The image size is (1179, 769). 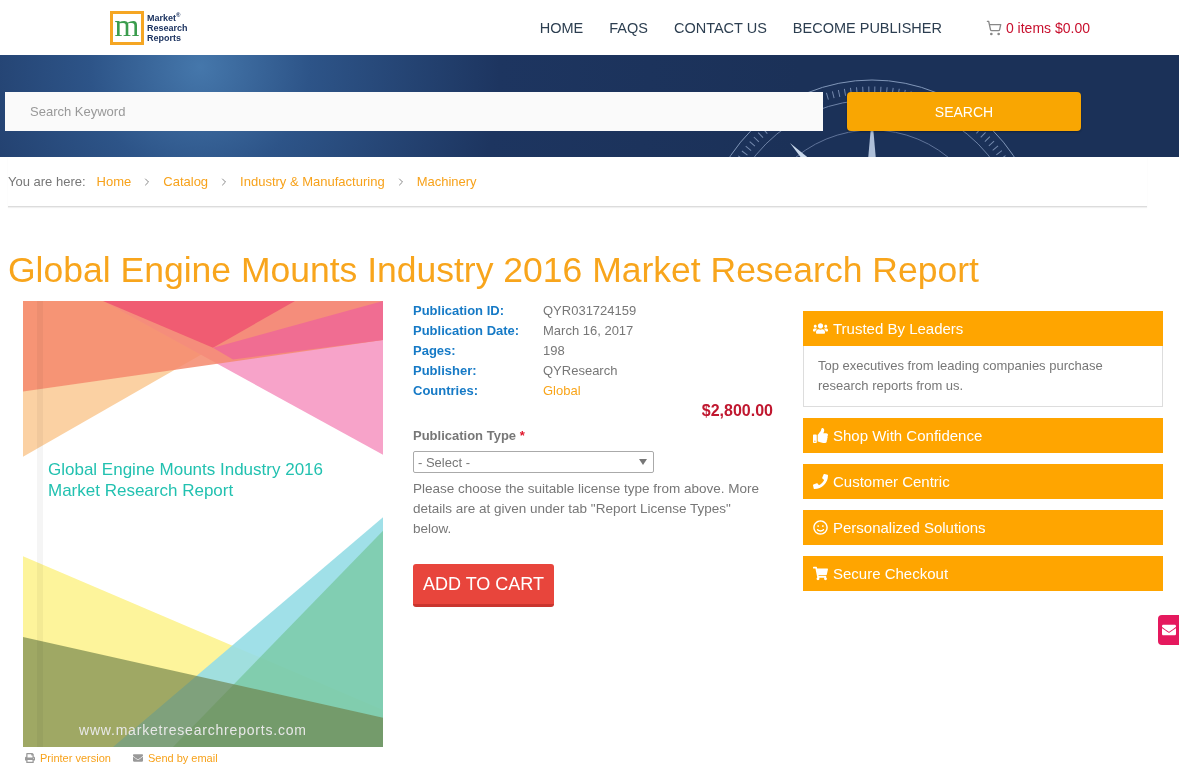 I want to click on users-icon, so click(x=820, y=328).